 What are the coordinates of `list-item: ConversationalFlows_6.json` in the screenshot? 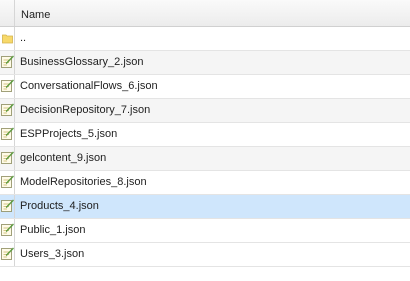 It's located at (205, 87).